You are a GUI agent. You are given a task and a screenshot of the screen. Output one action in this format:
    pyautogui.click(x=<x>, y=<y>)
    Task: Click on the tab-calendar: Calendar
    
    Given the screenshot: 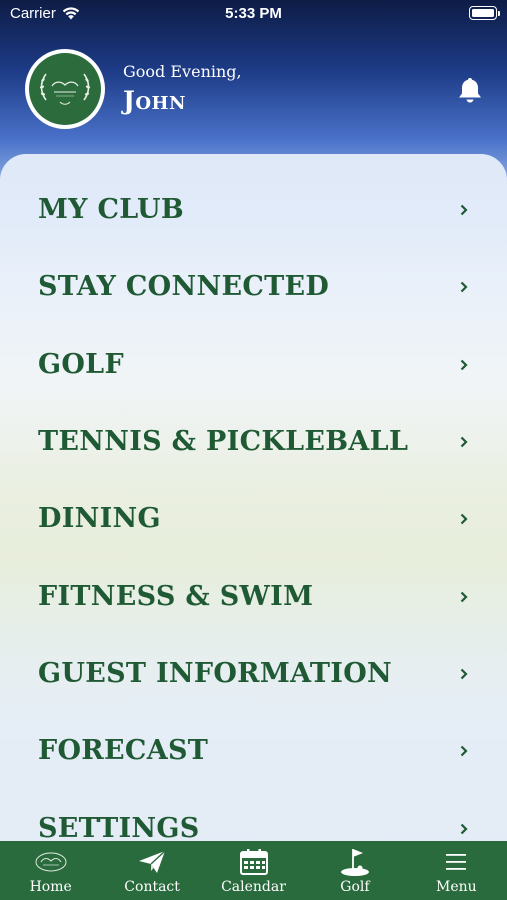 What is the action you would take?
    pyautogui.click(x=253, y=870)
    